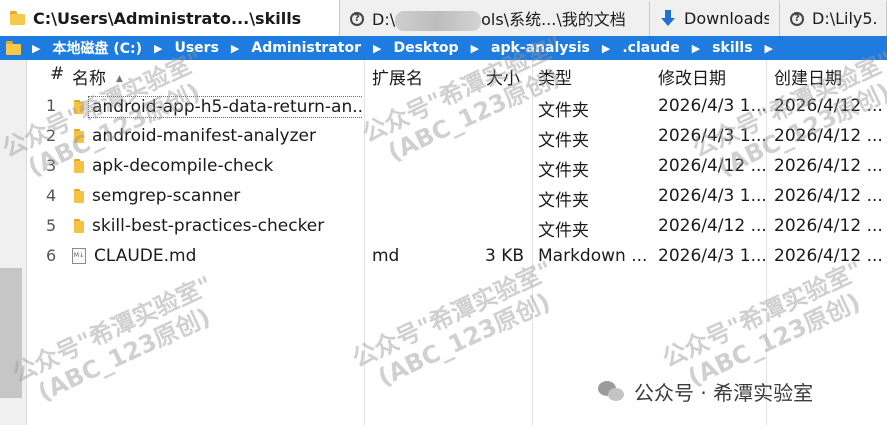 The height and width of the screenshot is (425, 887). I want to click on sort-ascending-icon: ▲, so click(119, 79).